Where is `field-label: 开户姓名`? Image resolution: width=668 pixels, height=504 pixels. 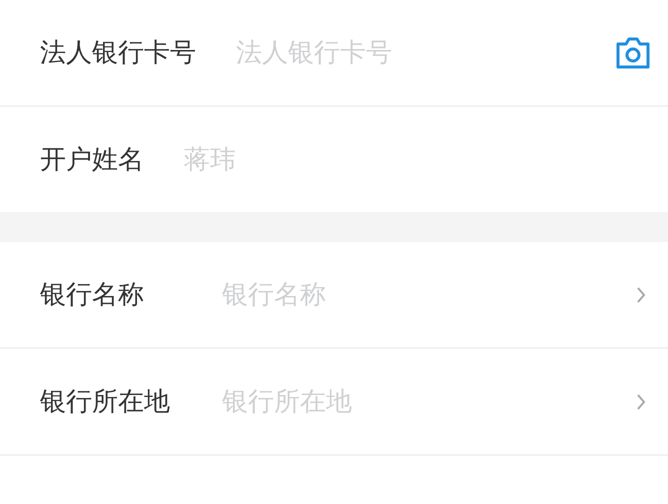
field-label: 开户姓名 is located at coordinates (92, 160).